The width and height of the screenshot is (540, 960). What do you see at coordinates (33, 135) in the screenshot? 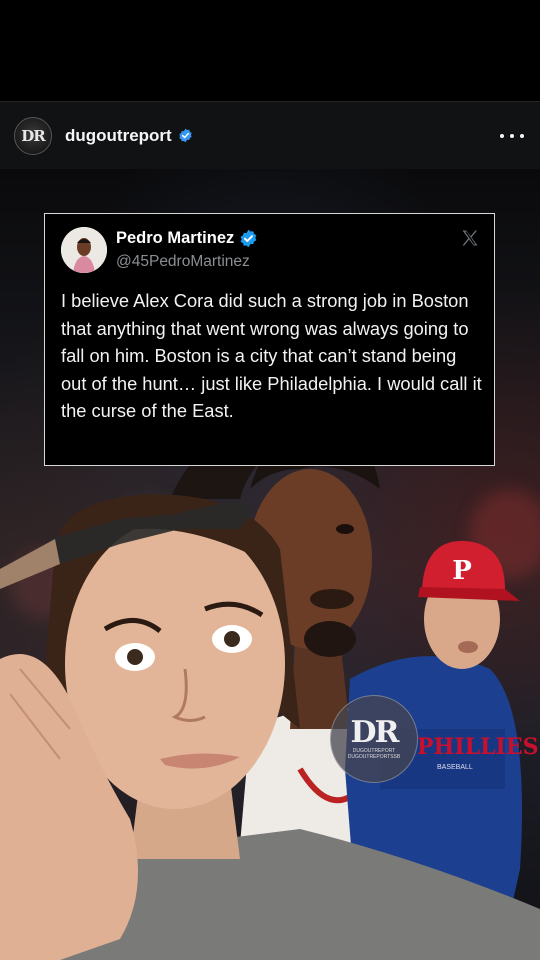
I see `profile-avatar: DR` at bounding box center [33, 135].